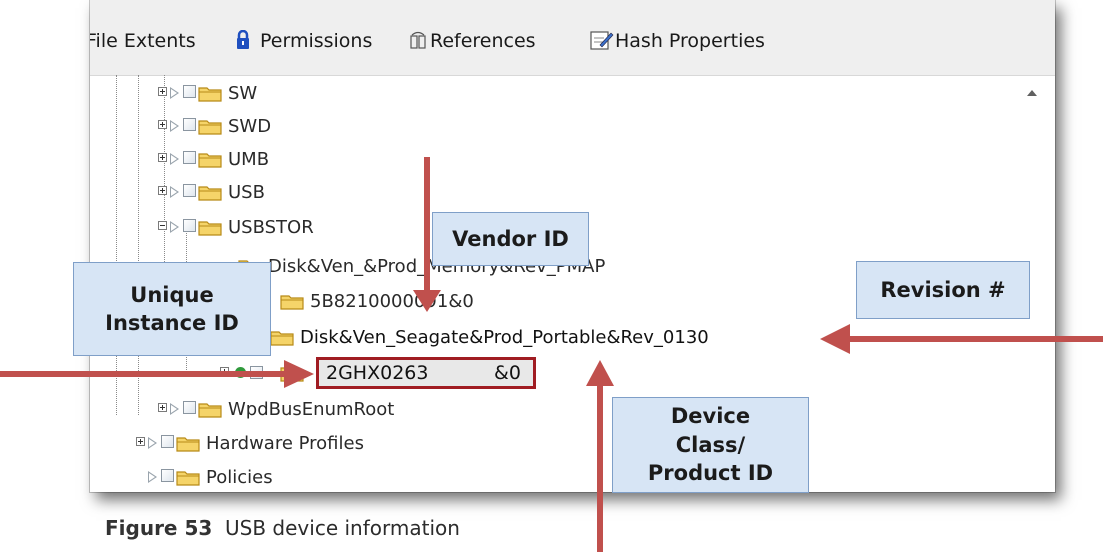  Describe the element at coordinates (600, 456) in the screenshot. I see `device-class-arrow` at that location.